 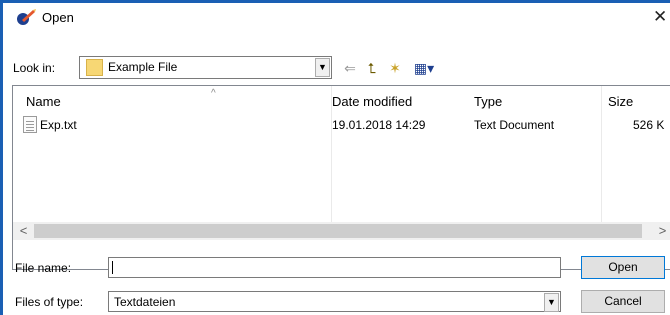 What do you see at coordinates (372, 68) in the screenshot?
I see `up-one-level-icon: ⮤` at bounding box center [372, 68].